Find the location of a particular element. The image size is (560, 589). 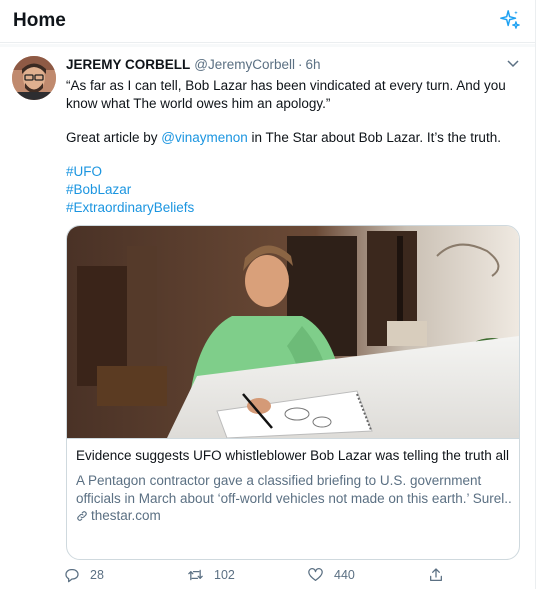

hashtag-link: #UFO is located at coordinates (84, 172).